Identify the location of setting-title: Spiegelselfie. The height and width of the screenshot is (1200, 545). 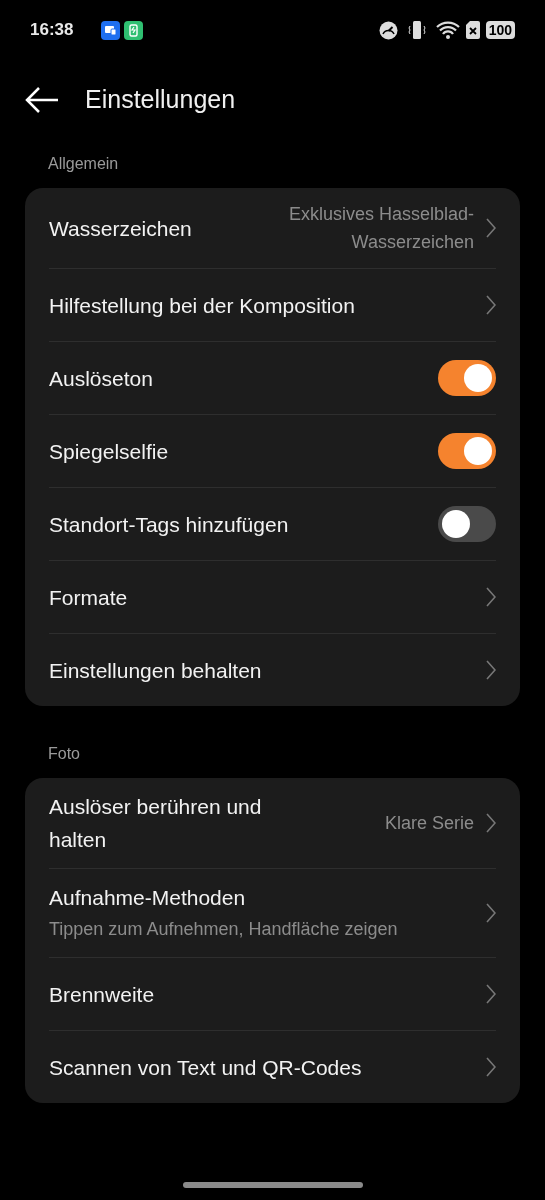
(237, 451).